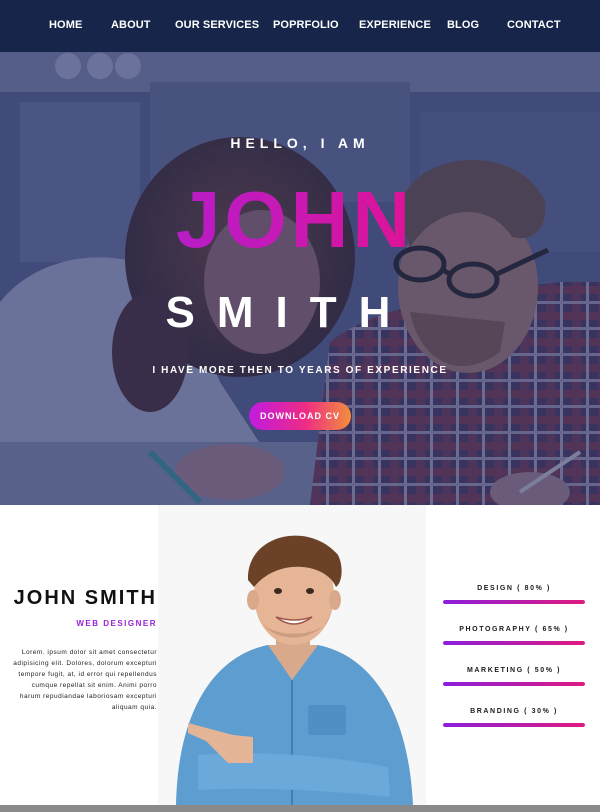 This screenshot has width=600, height=812. I want to click on skill-fill-photography, so click(514, 643).